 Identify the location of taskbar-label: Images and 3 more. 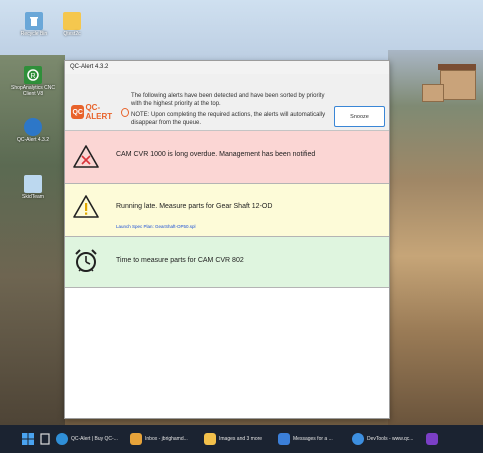
(241, 439).